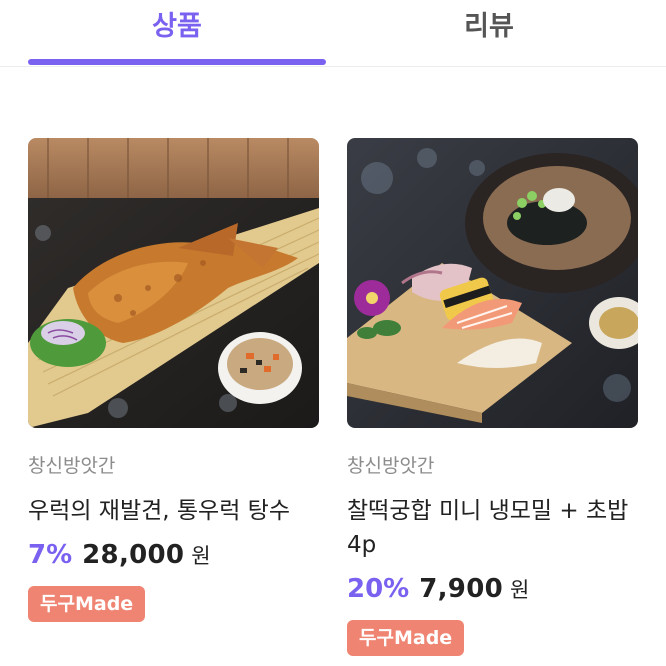 This screenshot has height=666, width=666. I want to click on tab-bar: 상품 리뷰, so click(333, 33).